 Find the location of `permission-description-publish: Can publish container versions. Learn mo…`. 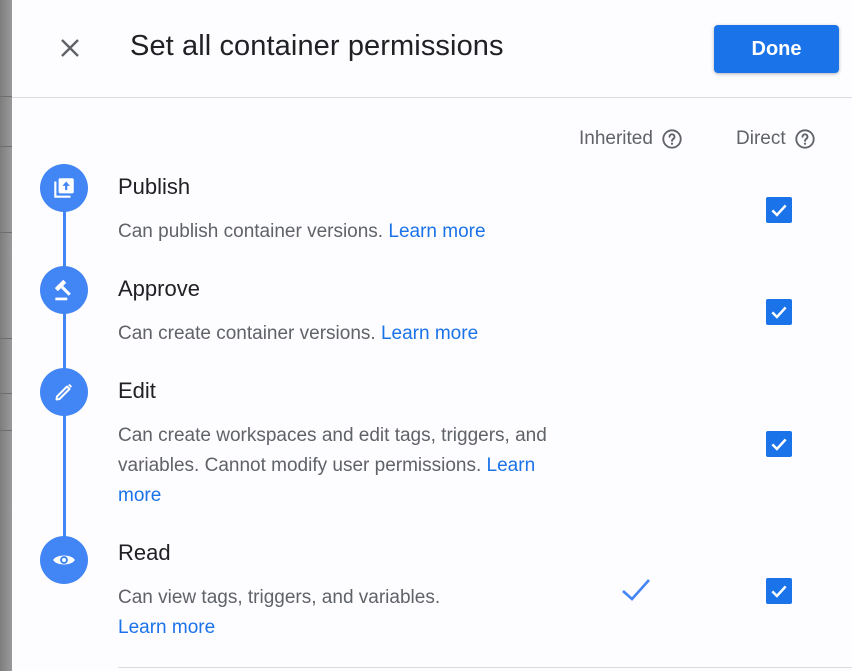

permission-description-publish: Can publish container versions. Learn mo… is located at coordinates (348, 232).